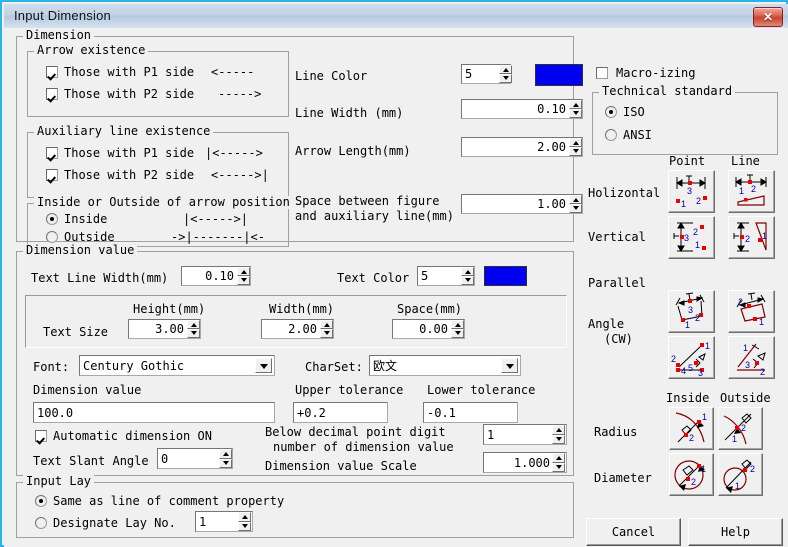  Describe the element at coordinates (445, 365) in the screenshot. I see `charset-combo: 欧文` at that location.